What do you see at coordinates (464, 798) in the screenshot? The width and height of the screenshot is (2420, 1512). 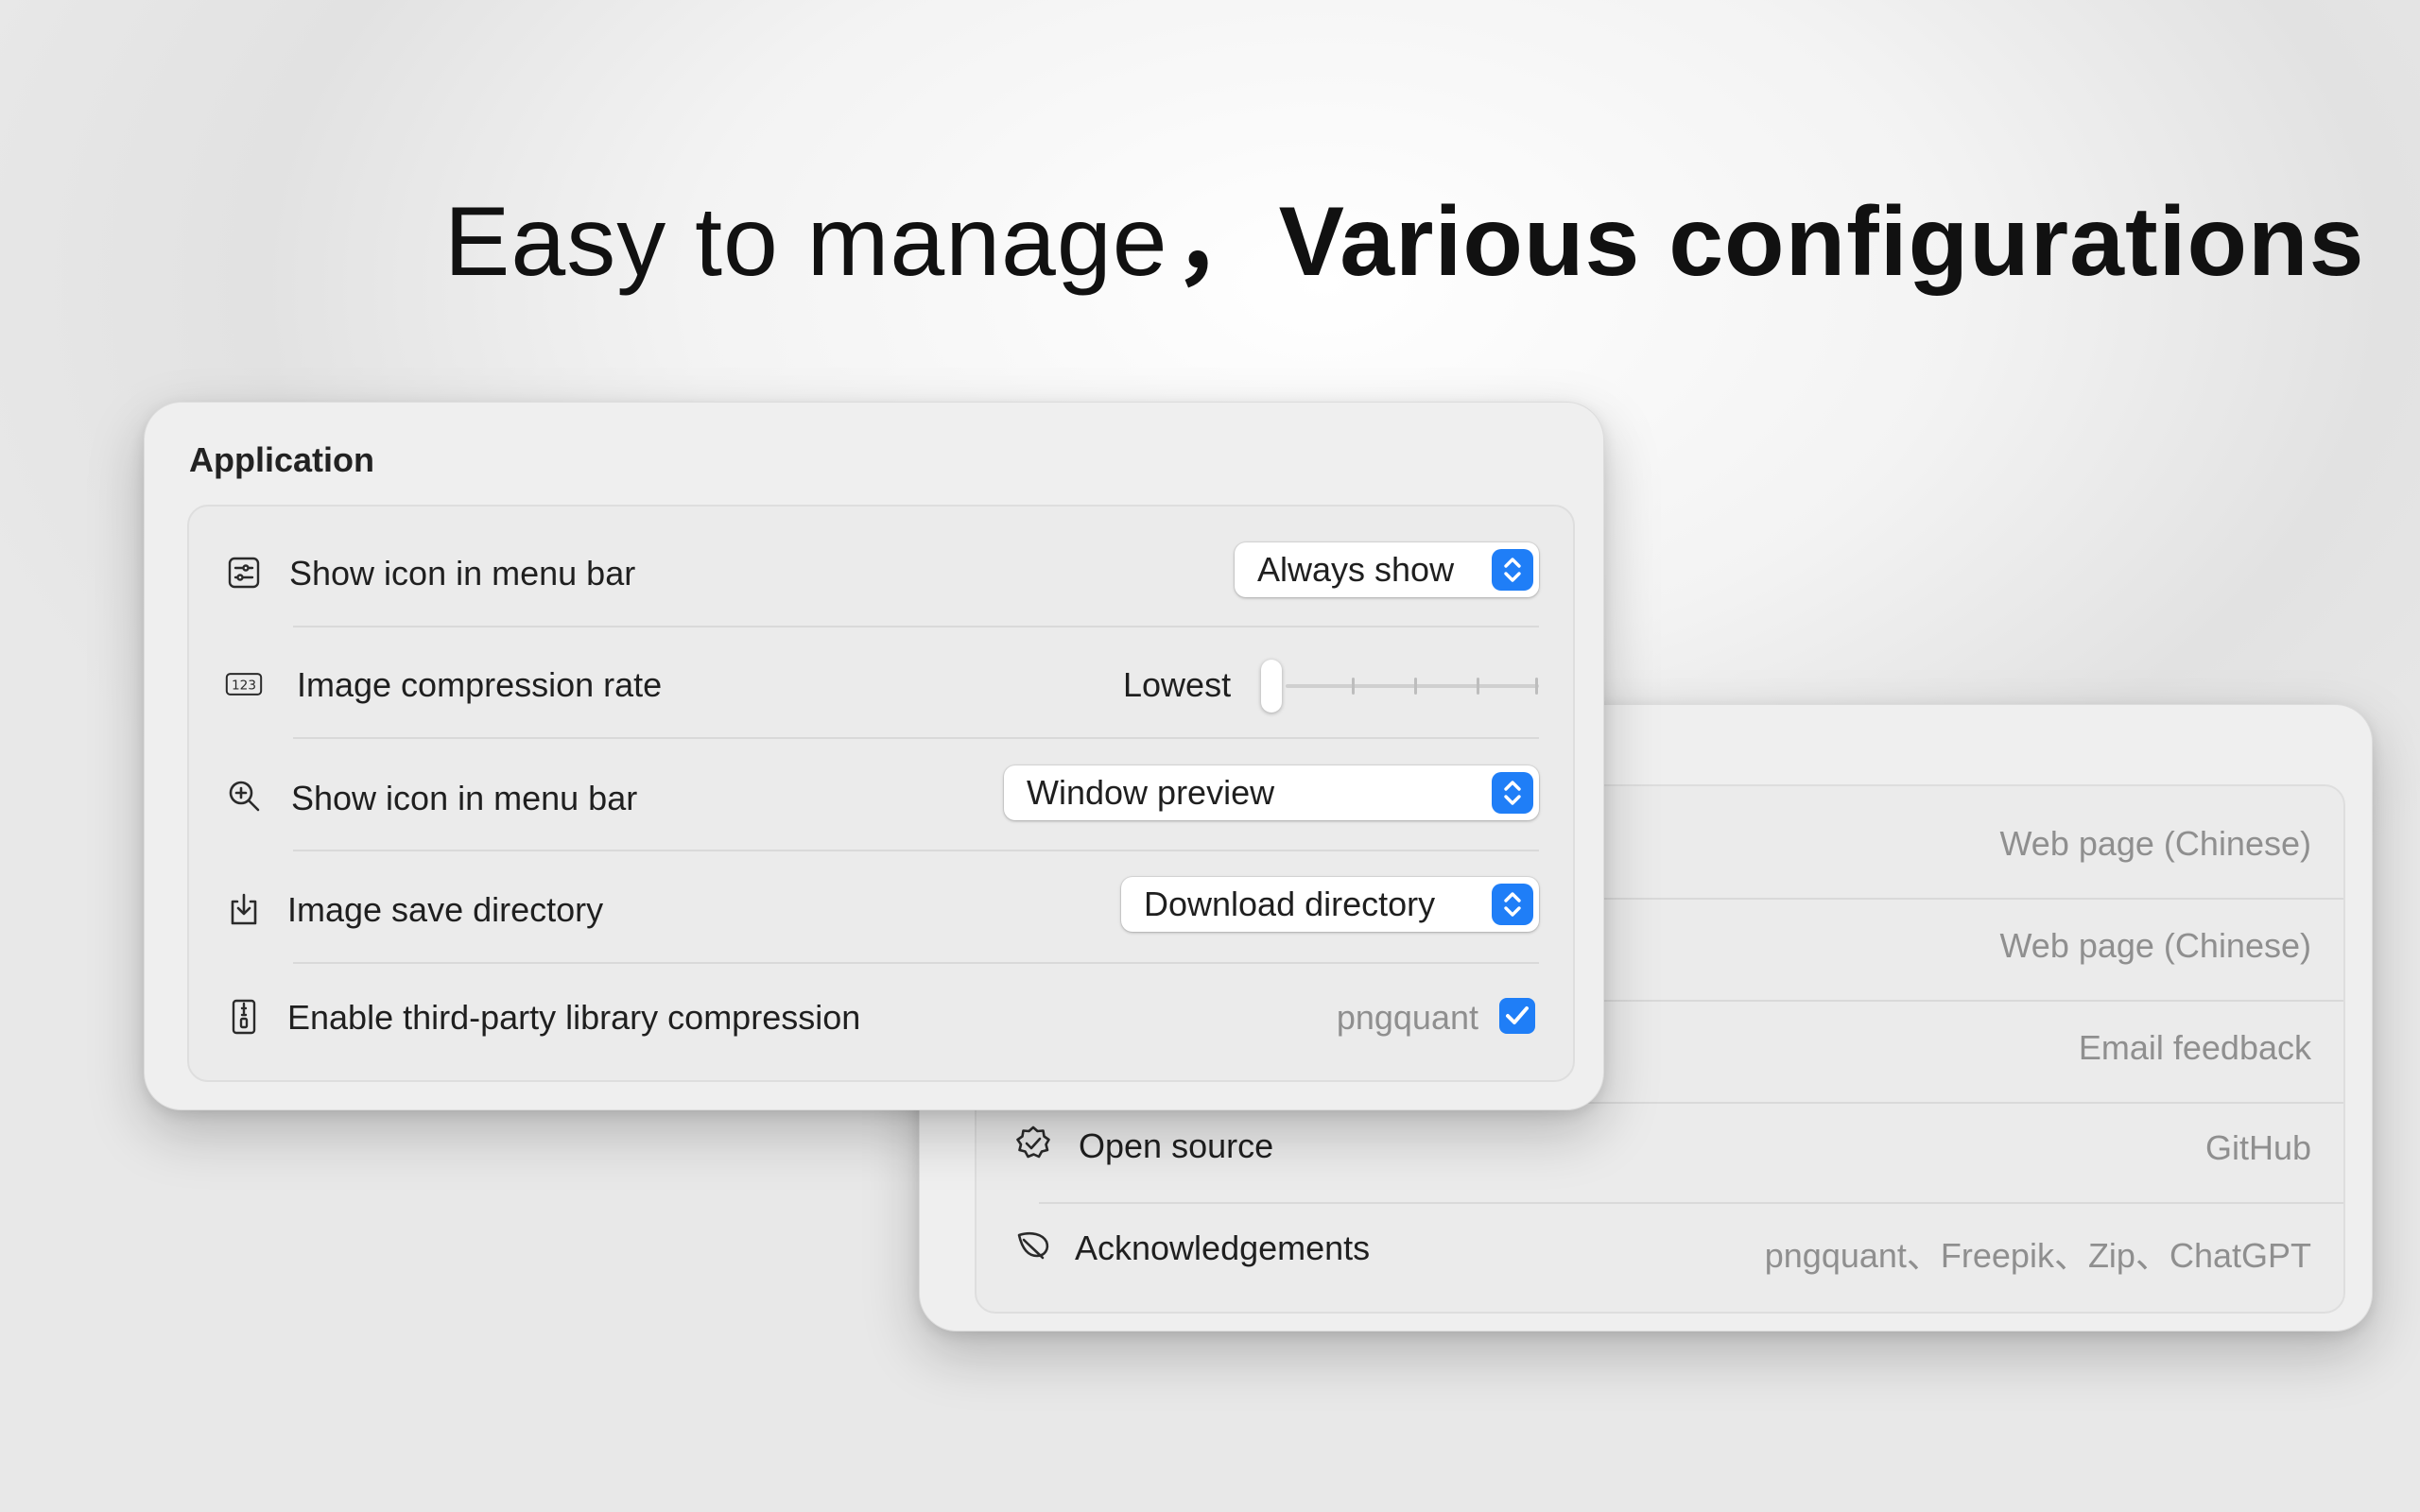 I see `preview-mode-label: Show icon in menu bar` at bounding box center [464, 798].